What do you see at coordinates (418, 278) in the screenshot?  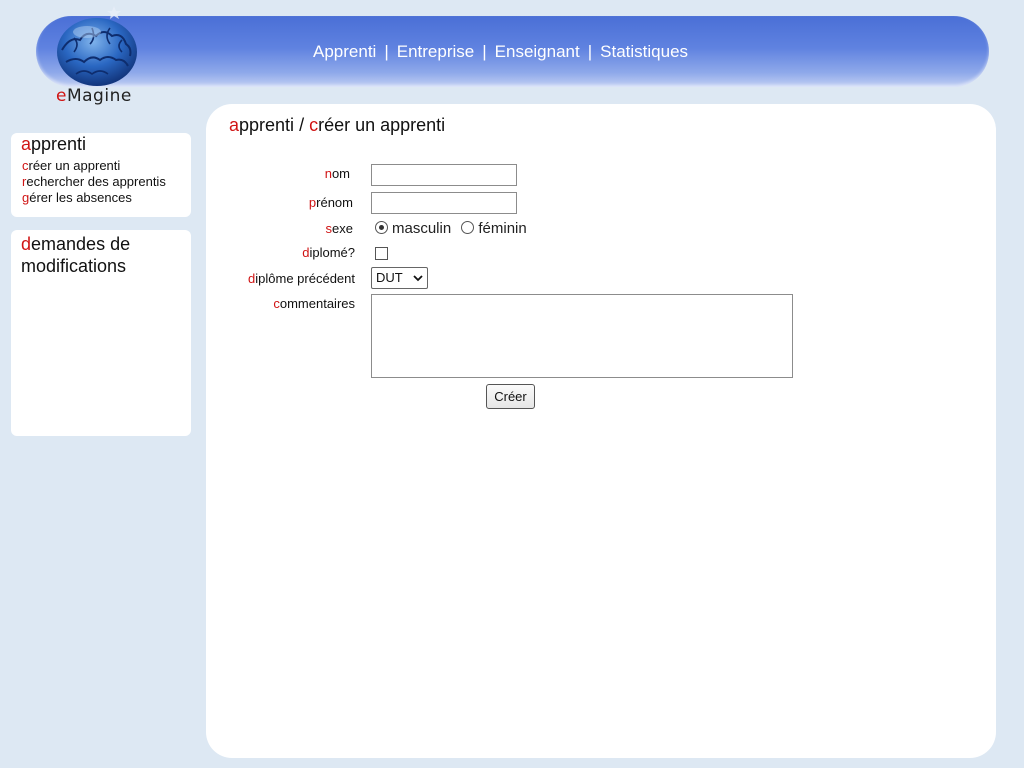 I see `chevron-down-icon` at bounding box center [418, 278].